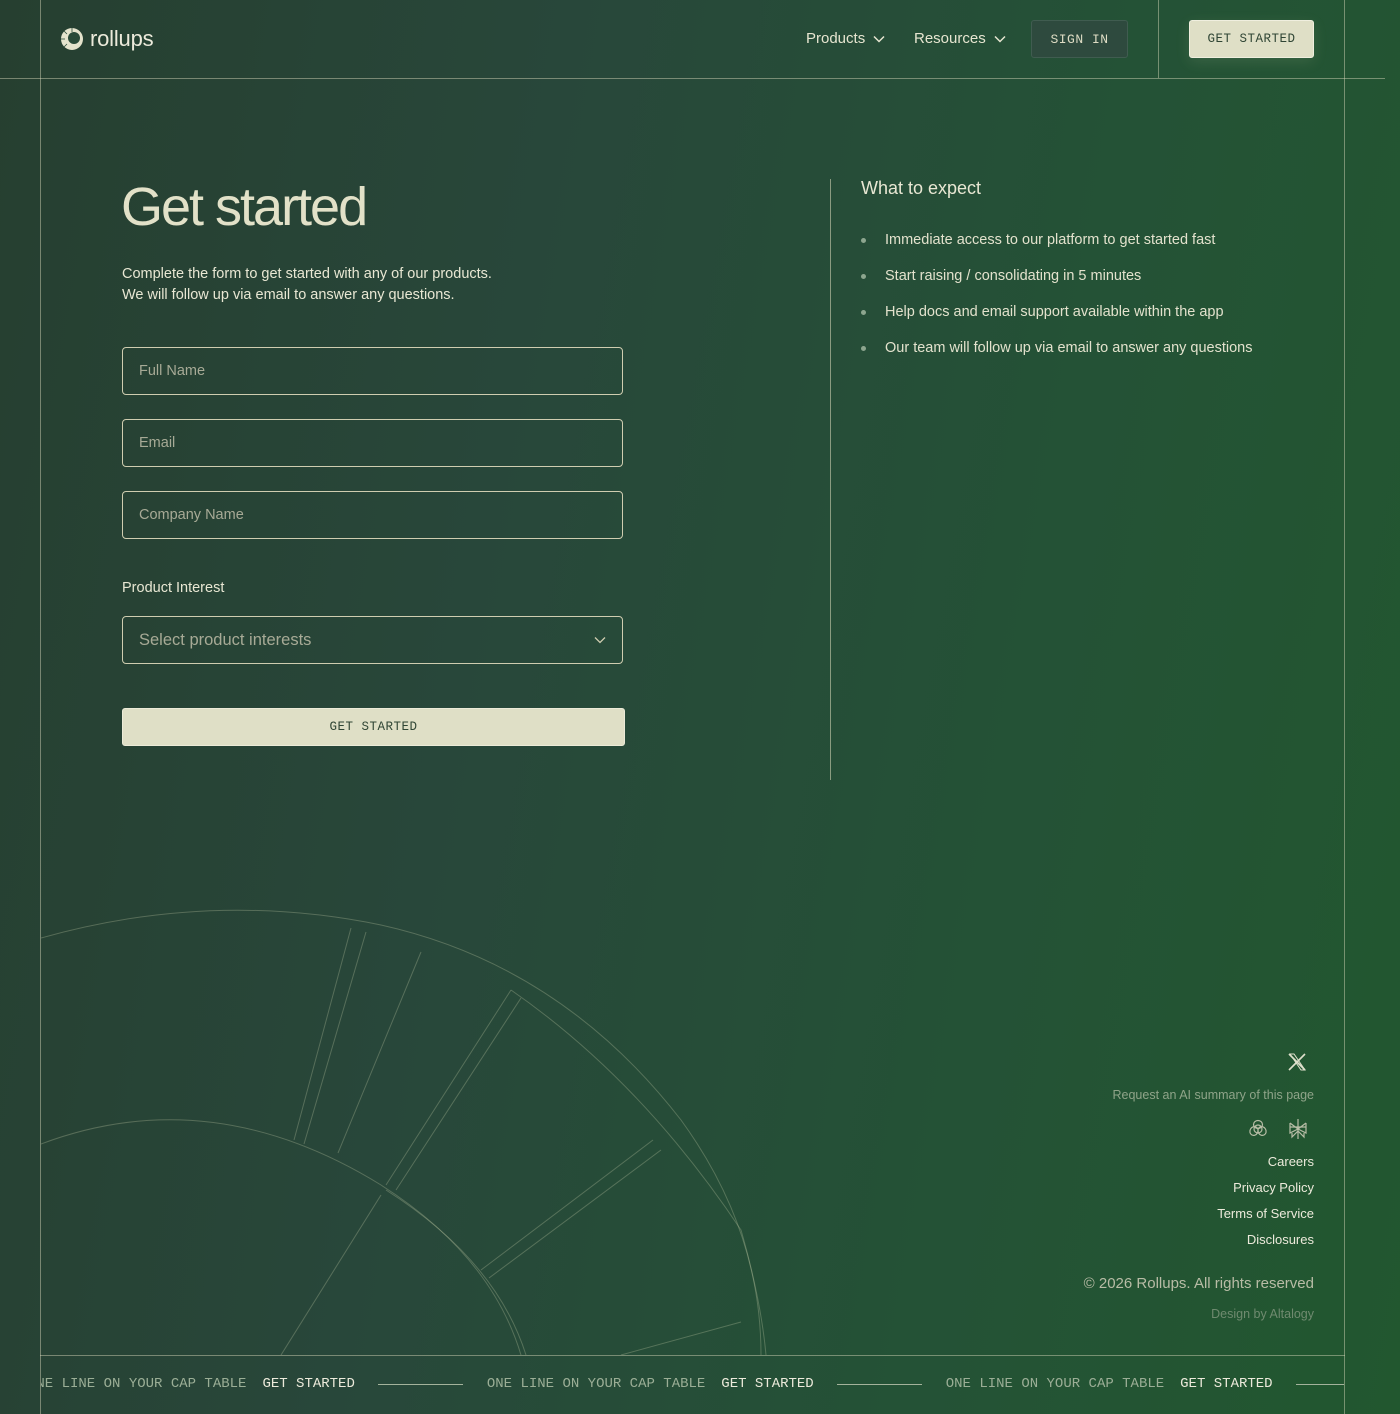  What do you see at coordinates (1213, 1095) in the screenshot?
I see `ai-summary-text: Request an AI summary of this page` at bounding box center [1213, 1095].